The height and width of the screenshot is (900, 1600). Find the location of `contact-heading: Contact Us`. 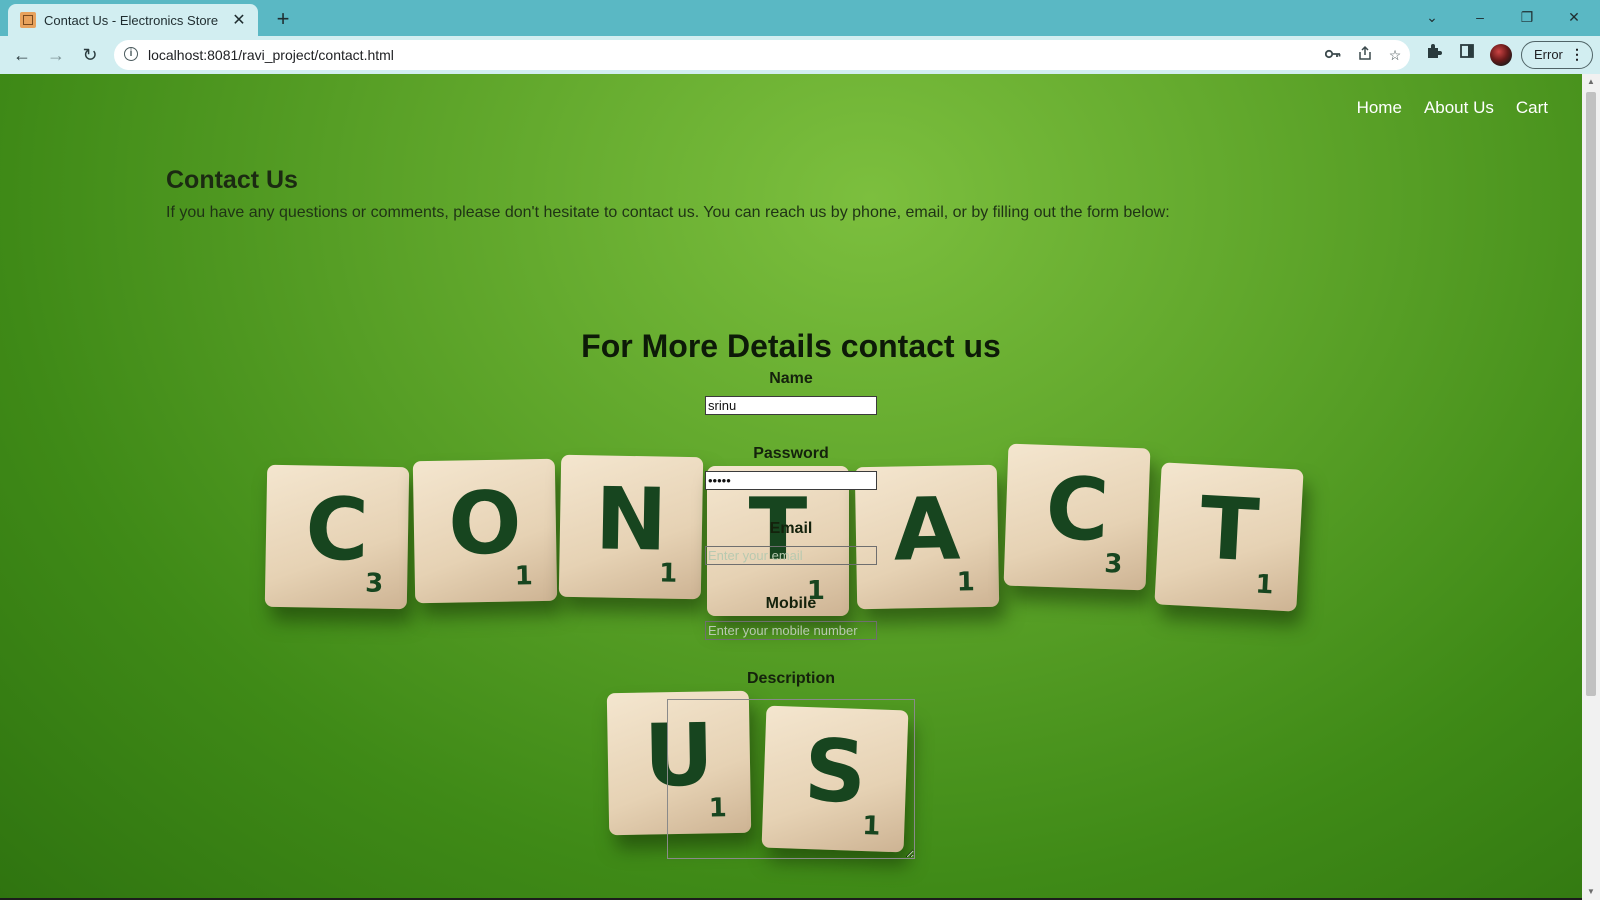

contact-heading: Contact Us is located at coordinates (232, 180).